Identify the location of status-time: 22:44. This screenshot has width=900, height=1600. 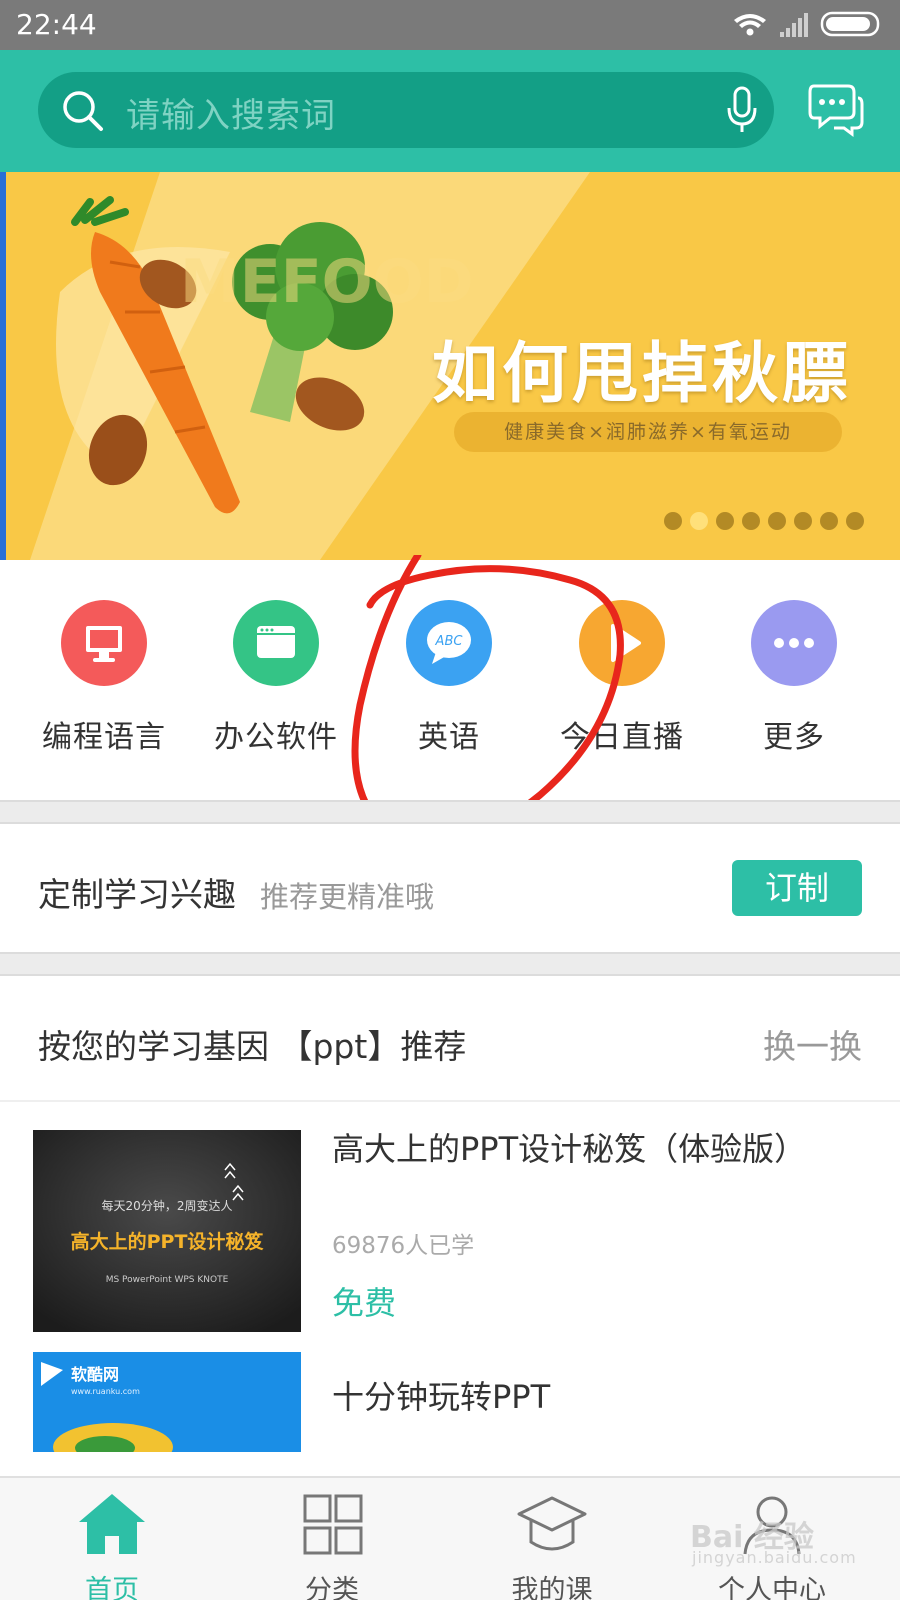
(56, 24).